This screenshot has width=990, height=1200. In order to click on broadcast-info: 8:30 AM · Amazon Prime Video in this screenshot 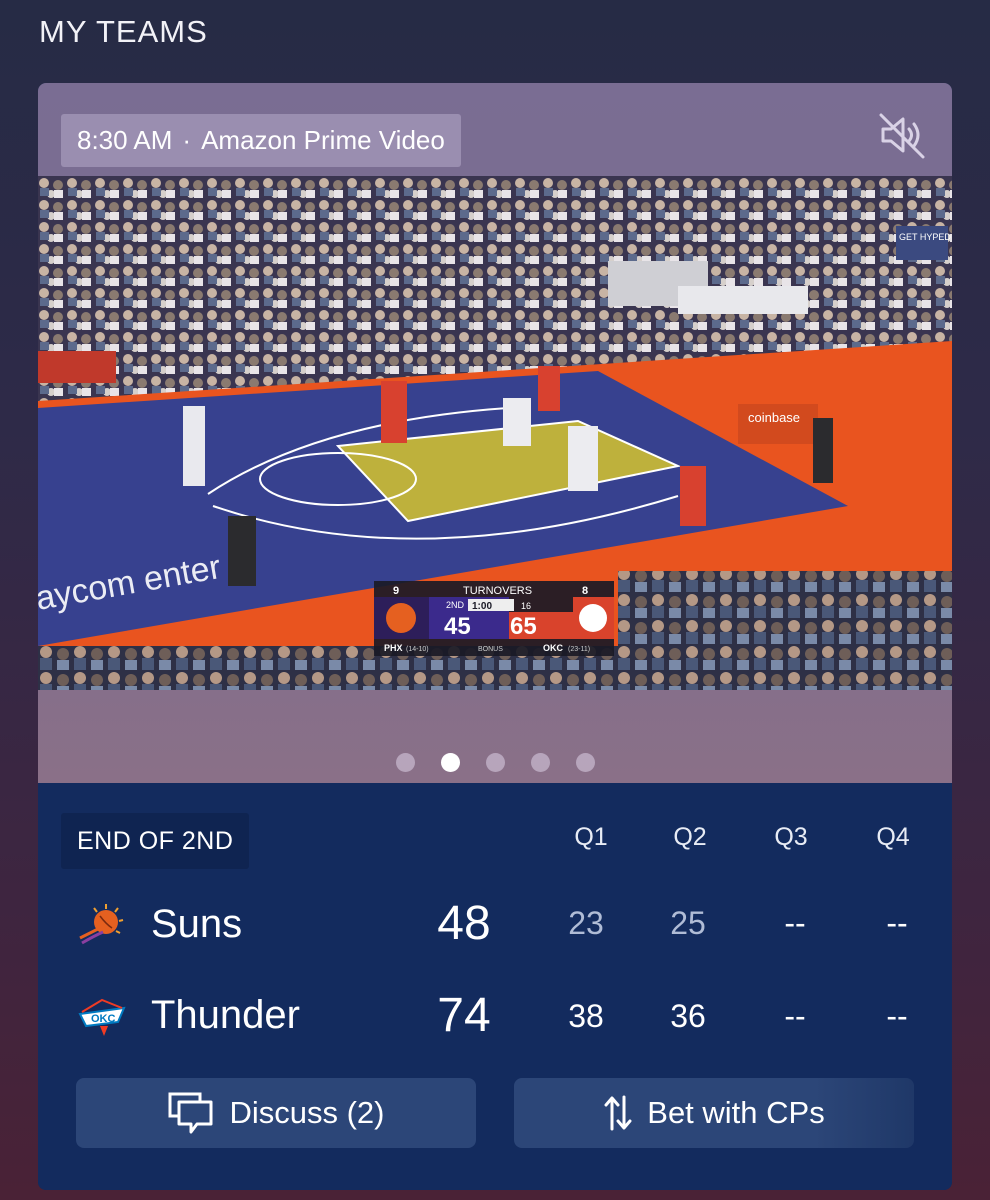, I will do `click(261, 140)`.